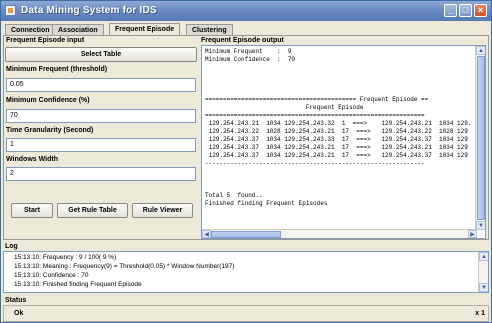 This screenshot has width=492, height=323. Describe the element at coordinates (101, 116) in the screenshot. I see `min-confidence-field: 70` at that location.